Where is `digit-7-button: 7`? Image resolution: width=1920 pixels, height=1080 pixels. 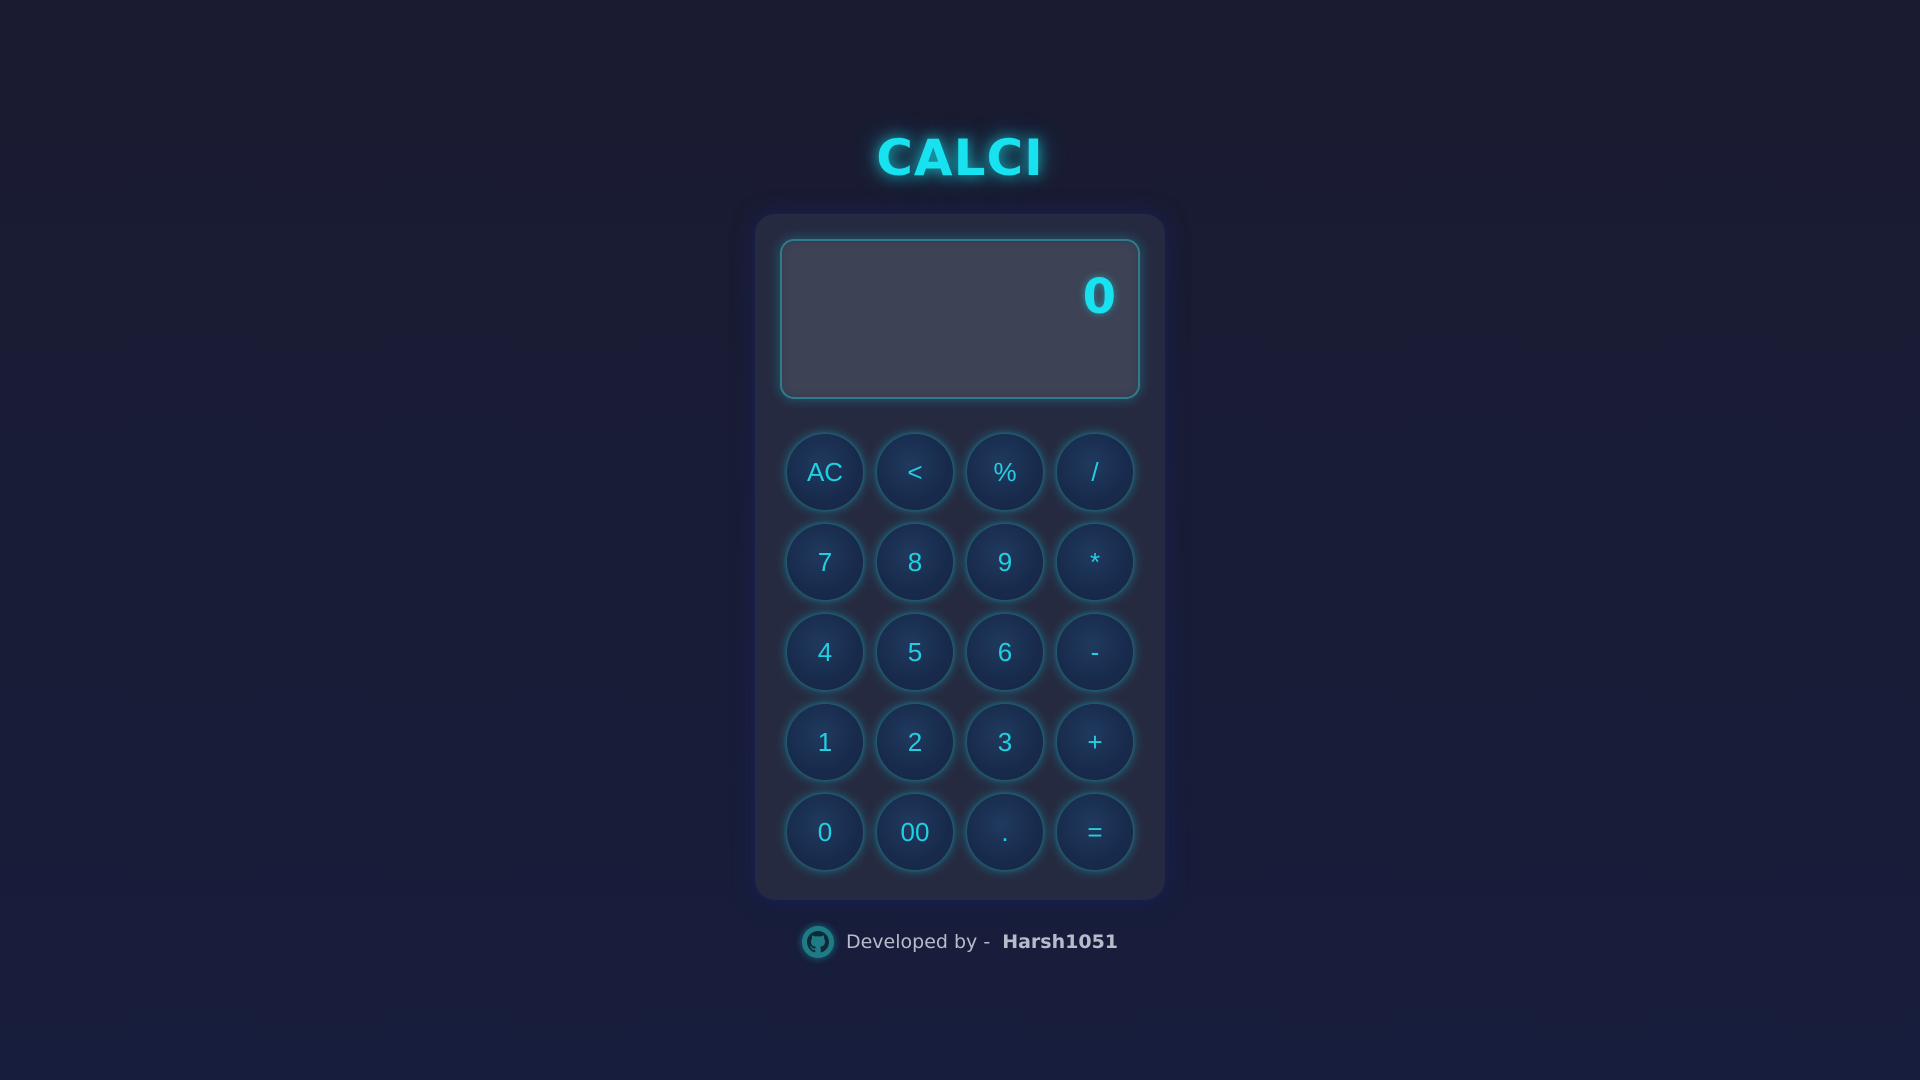 digit-7-button: 7 is located at coordinates (825, 562).